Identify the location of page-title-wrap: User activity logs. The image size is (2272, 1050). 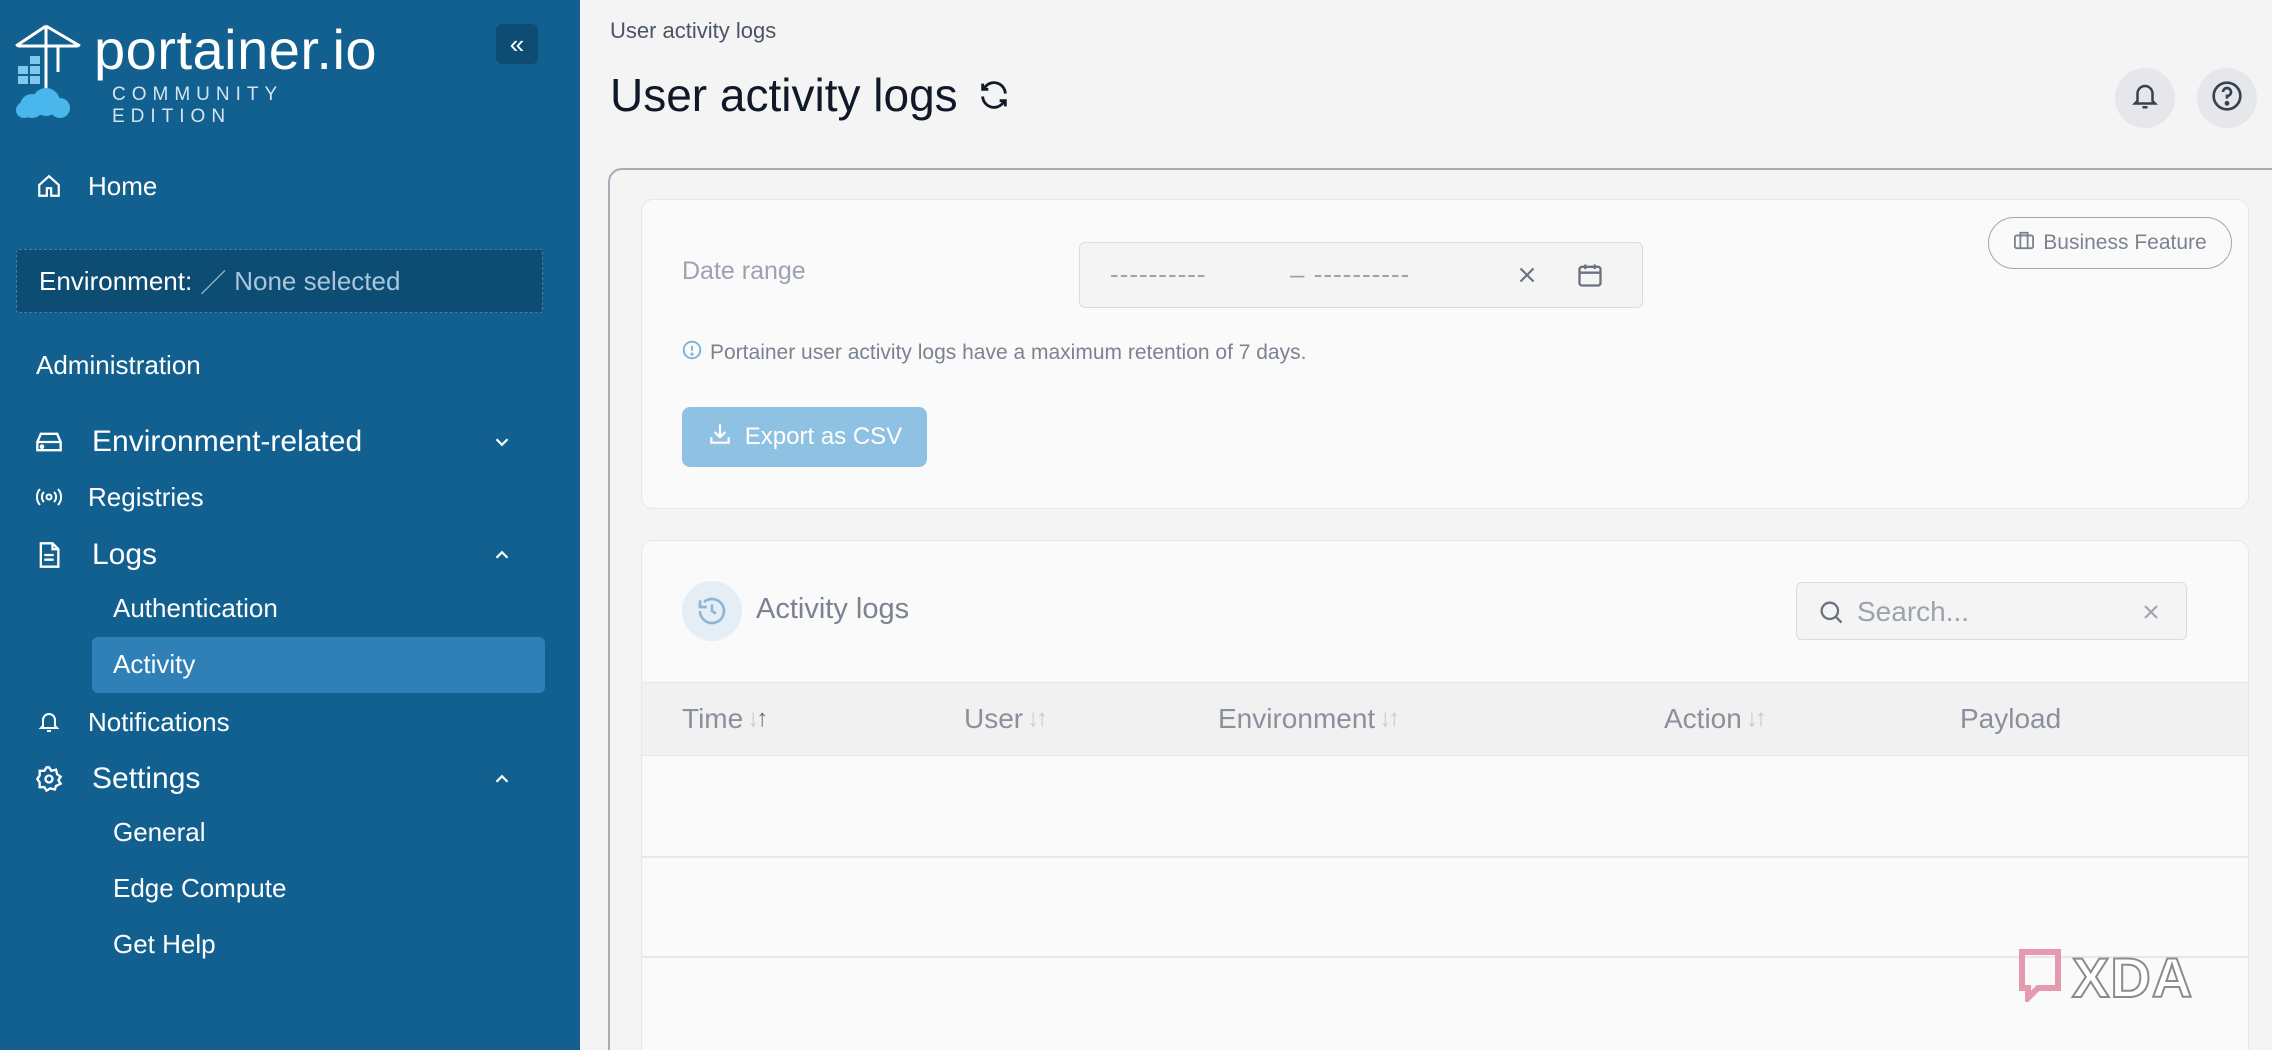
(812, 95).